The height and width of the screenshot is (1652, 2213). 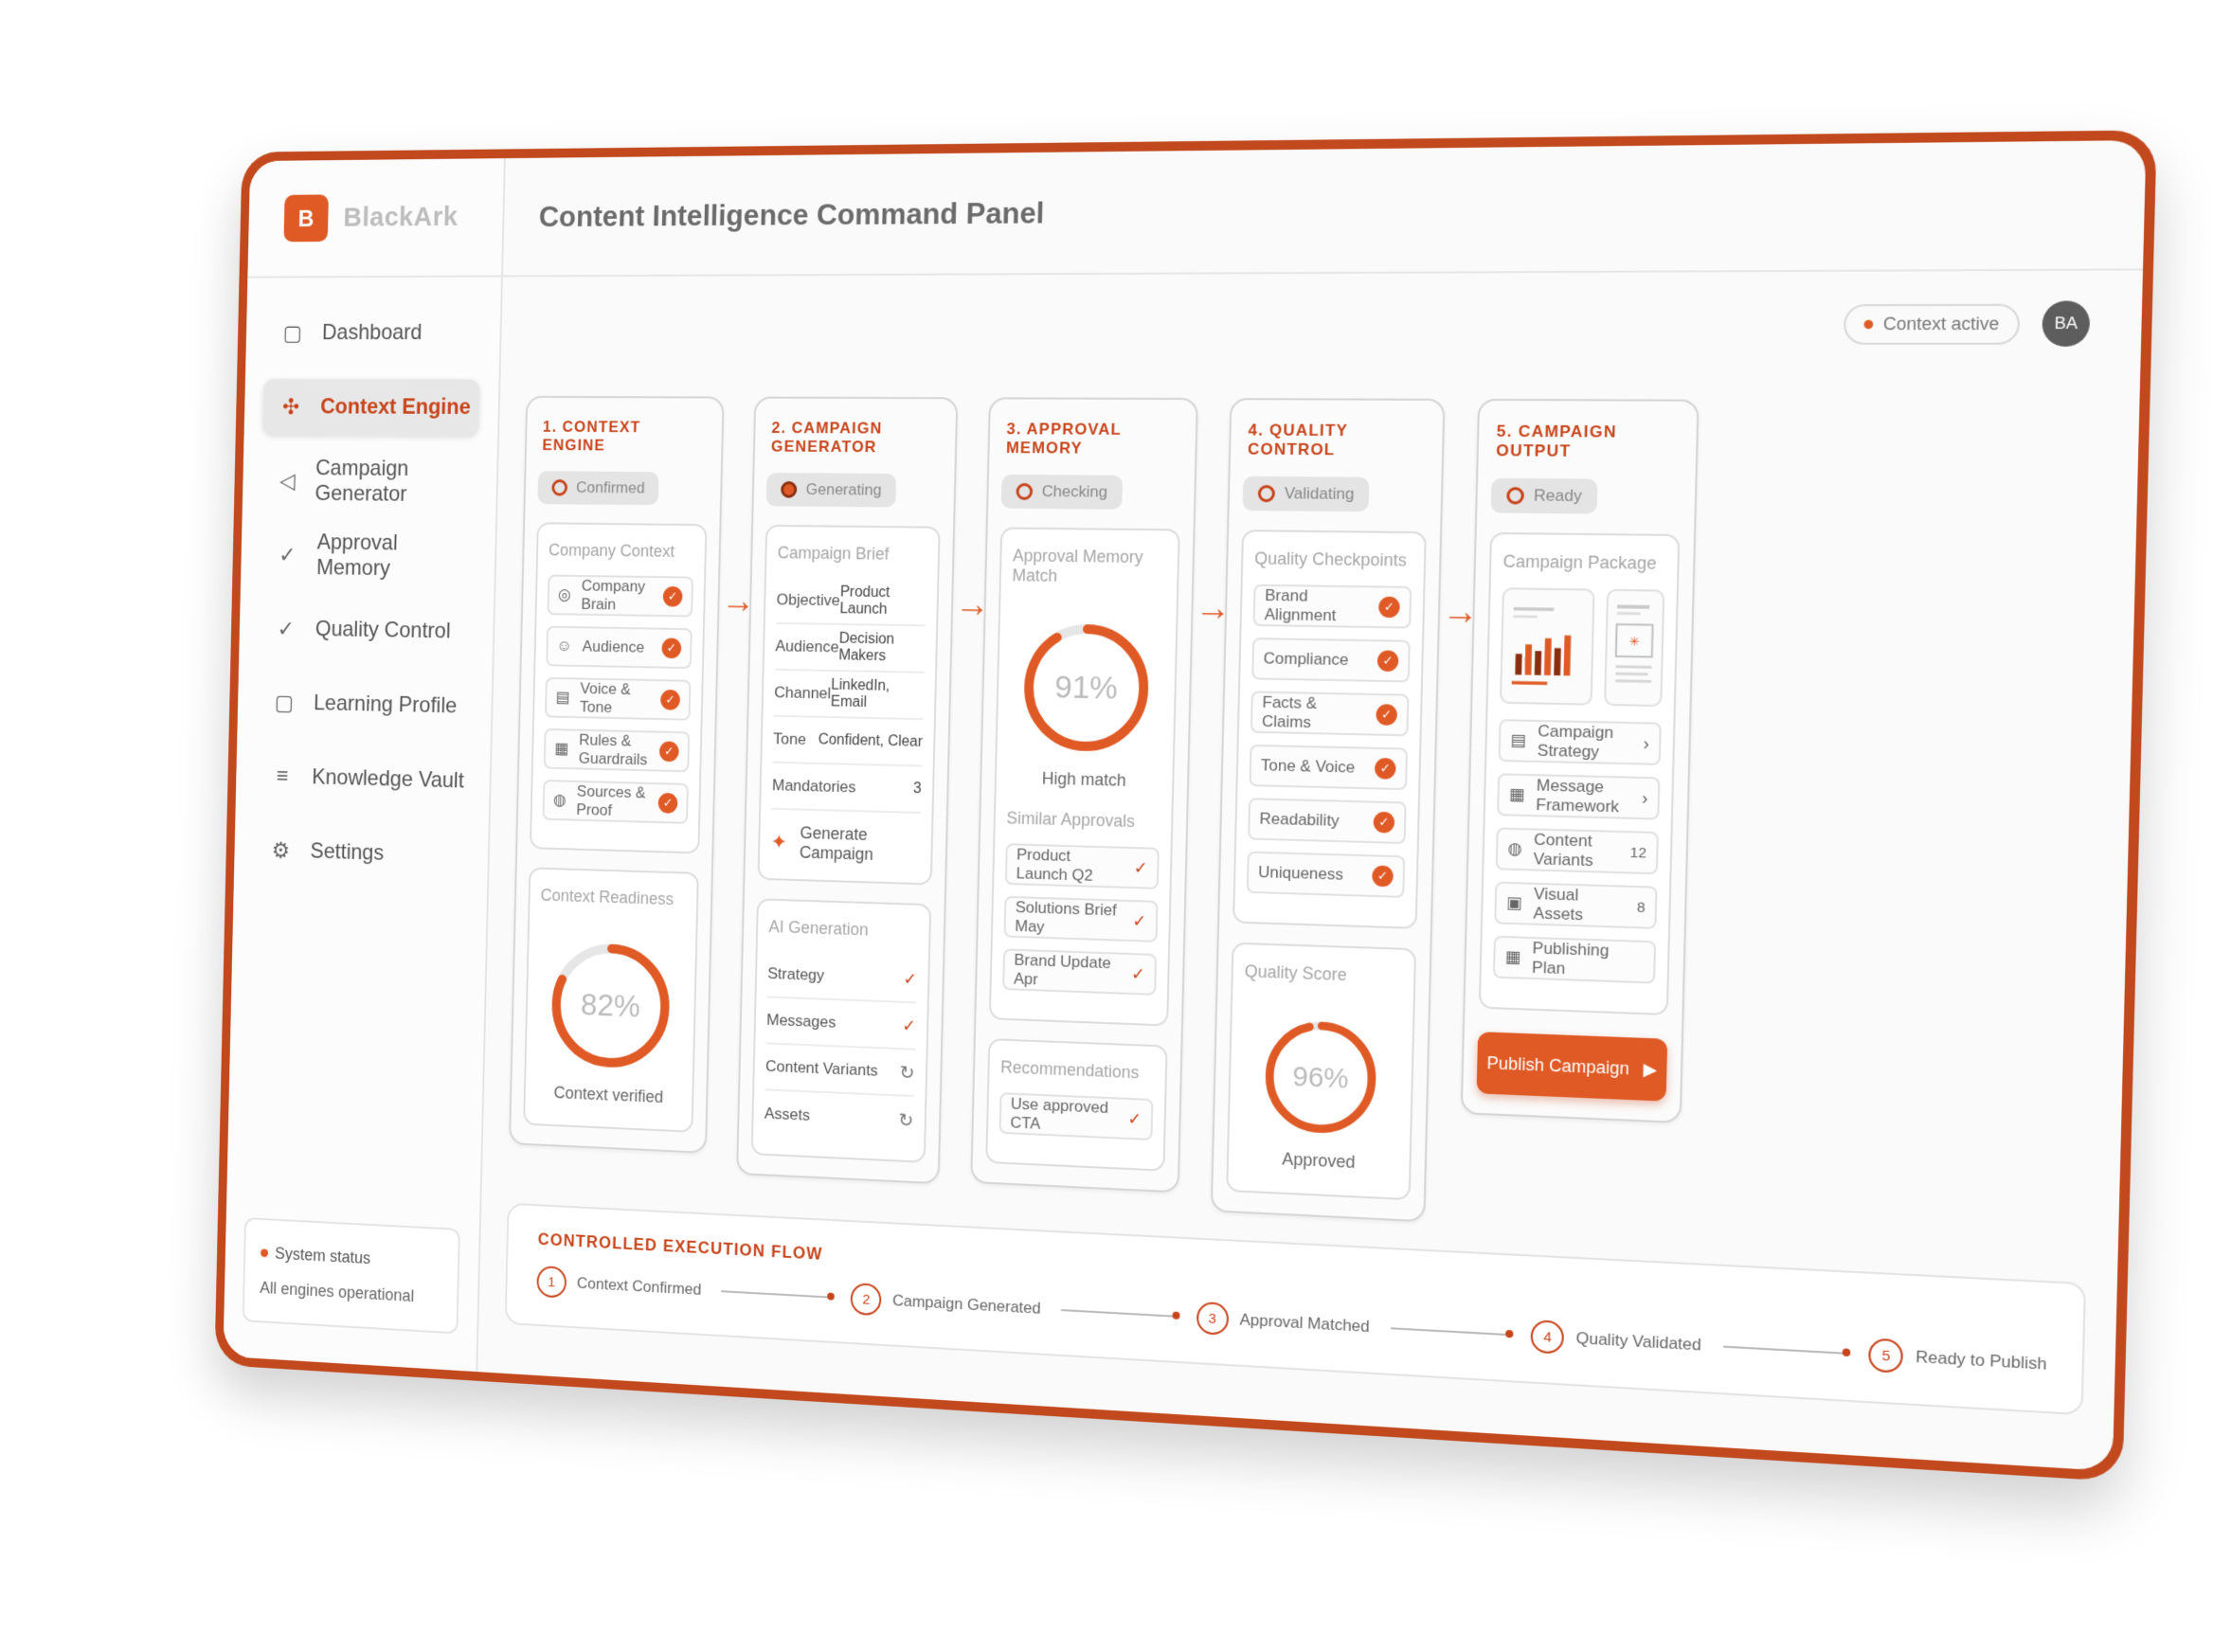 What do you see at coordinates (1061, 492) in the screenshot?
I see `status-badge: Checking` at bounding box center [1061, 492].